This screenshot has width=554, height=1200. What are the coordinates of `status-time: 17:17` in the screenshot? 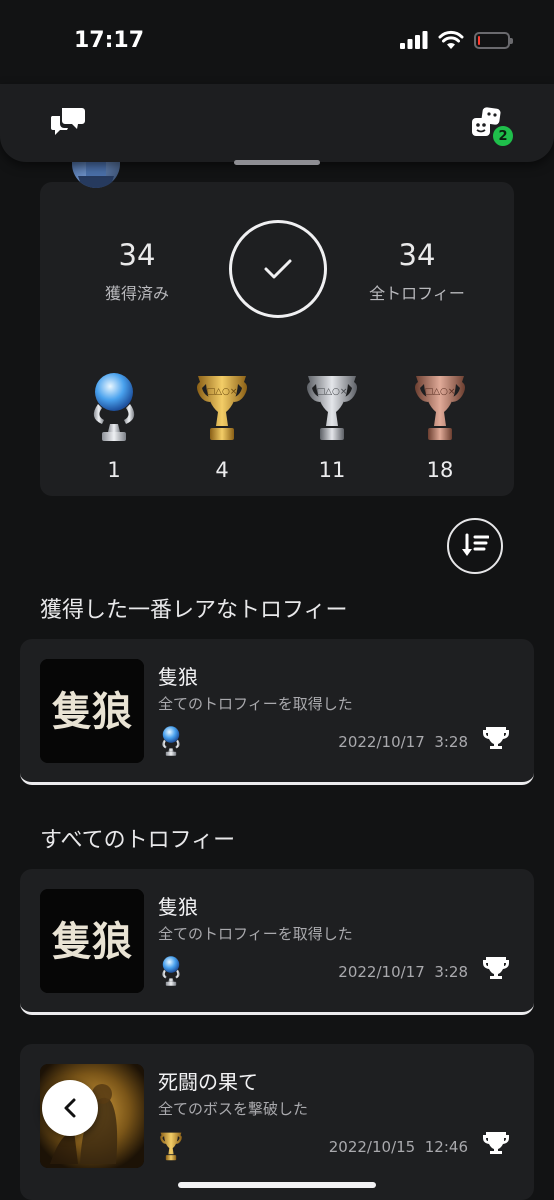 It's located at (109, 40).